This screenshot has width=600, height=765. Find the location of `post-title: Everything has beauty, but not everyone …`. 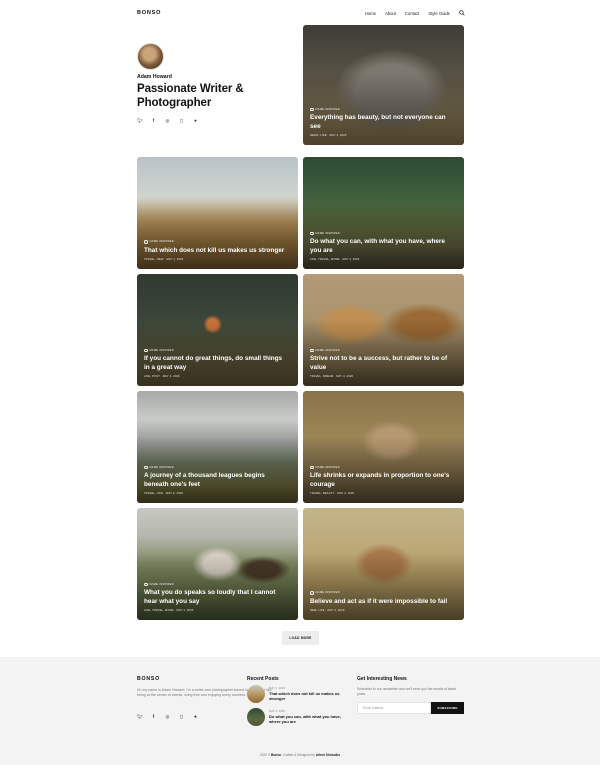

post-title: Everything has beauty, but not everyone … is located at coordinates (382, 122).